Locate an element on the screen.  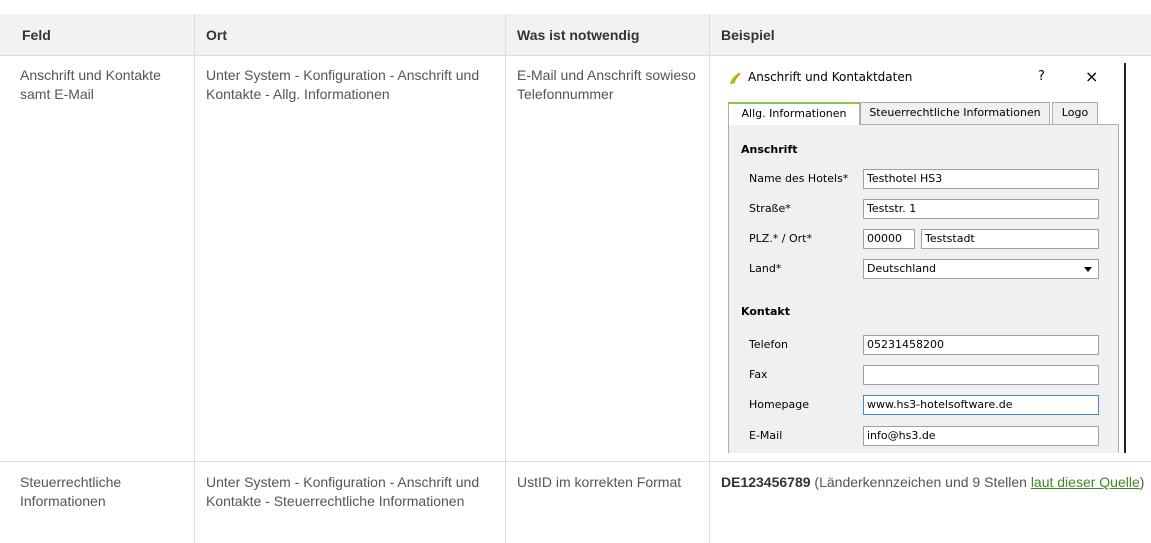
telefon-label: Telefon is located at coordinates (769, 344).